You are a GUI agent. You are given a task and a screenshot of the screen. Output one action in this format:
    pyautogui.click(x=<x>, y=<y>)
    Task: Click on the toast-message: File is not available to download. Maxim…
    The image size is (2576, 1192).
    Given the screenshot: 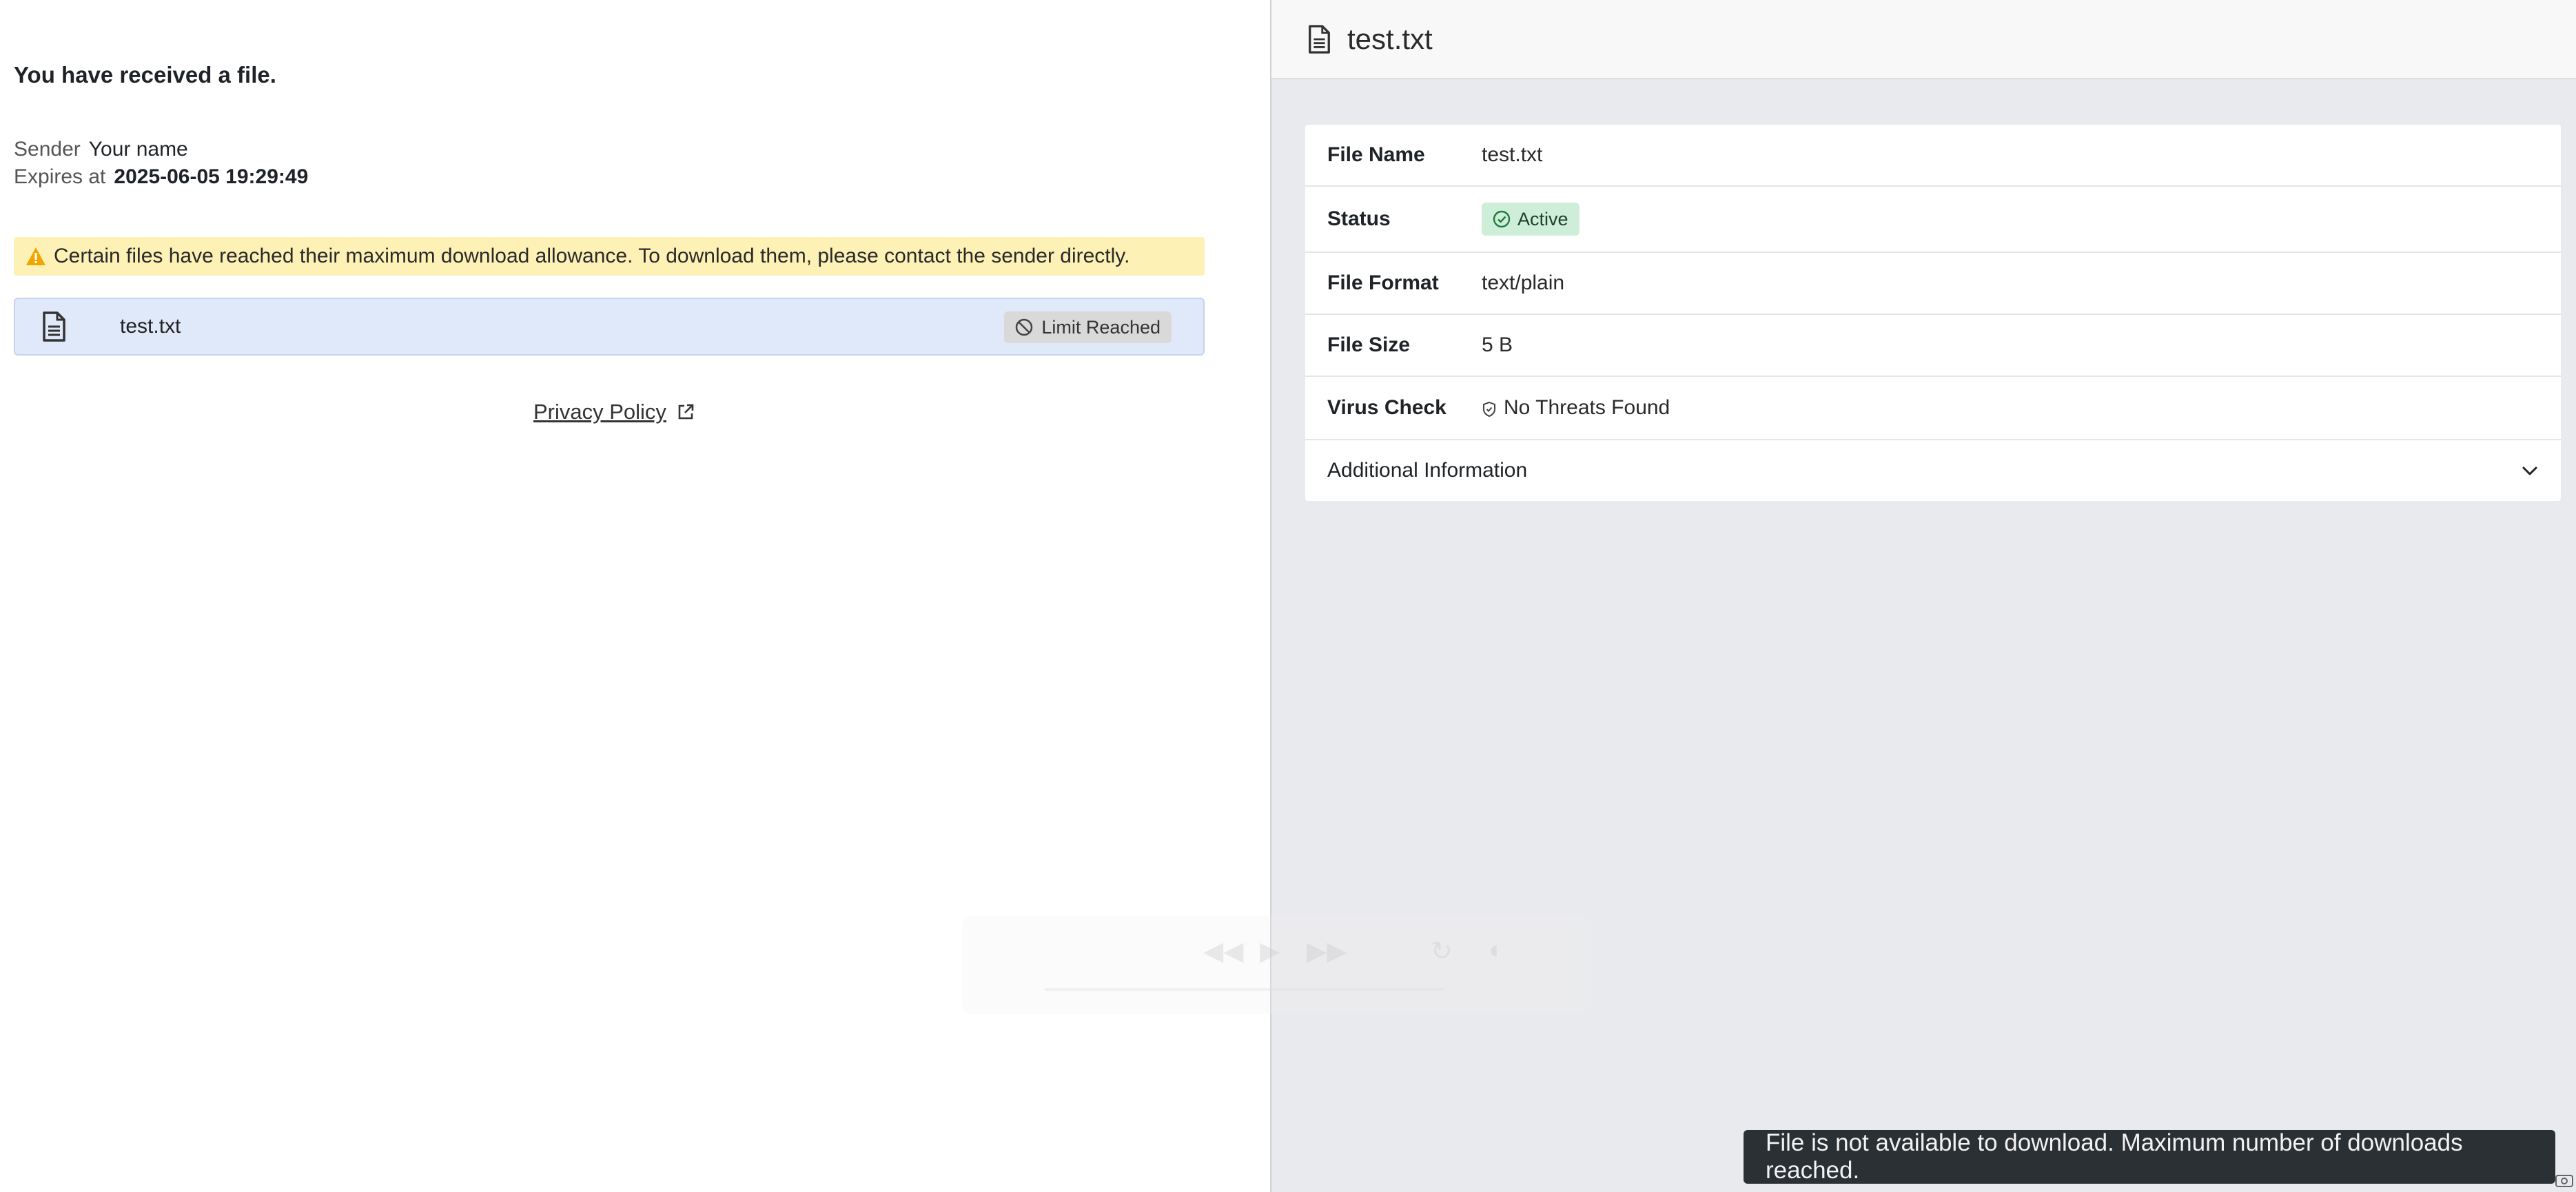 What is the action you would take?
    pyautogui.click(x=2114, y=1156)
    